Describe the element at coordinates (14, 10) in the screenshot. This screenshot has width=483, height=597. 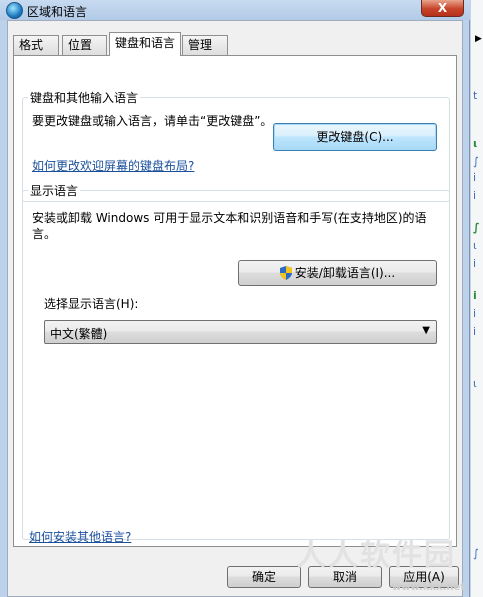
I see `globe-icon` at that location.